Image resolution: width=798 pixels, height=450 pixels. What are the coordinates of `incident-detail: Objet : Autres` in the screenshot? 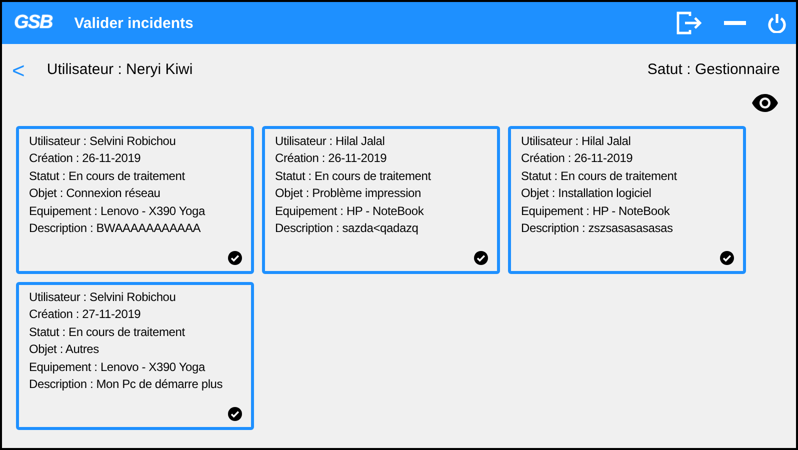 It's located at (64, 349).